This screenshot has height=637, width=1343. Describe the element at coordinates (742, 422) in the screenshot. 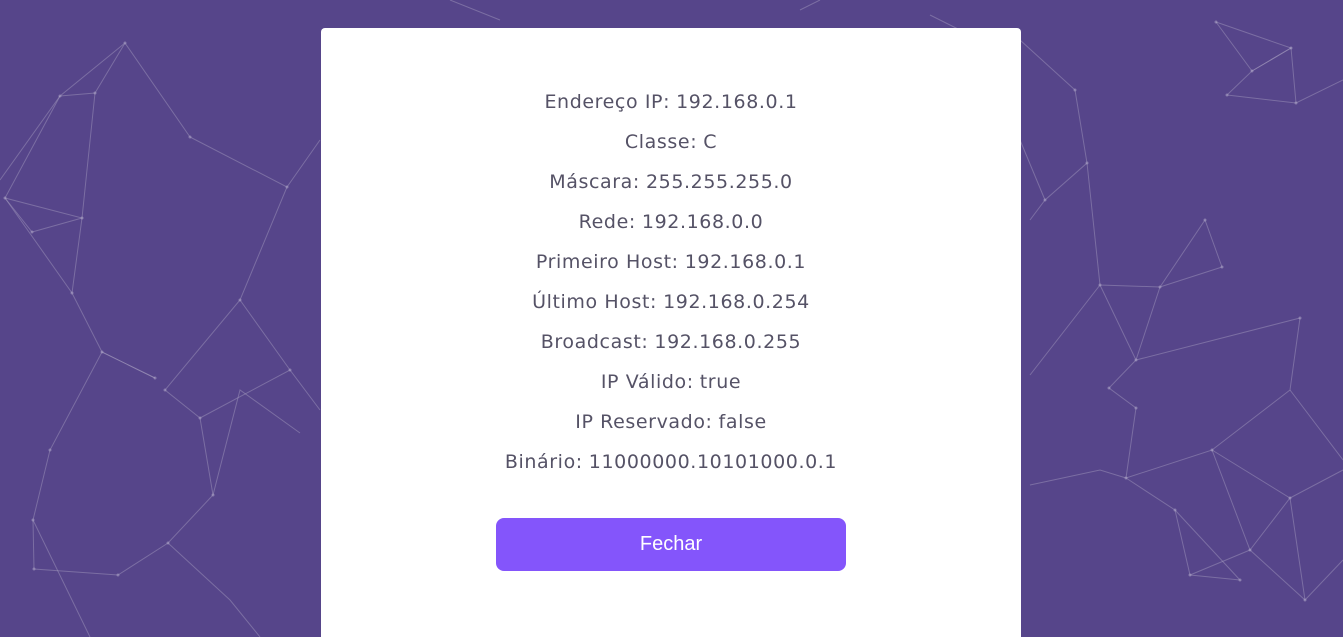

I see `row-value: false` at that location.